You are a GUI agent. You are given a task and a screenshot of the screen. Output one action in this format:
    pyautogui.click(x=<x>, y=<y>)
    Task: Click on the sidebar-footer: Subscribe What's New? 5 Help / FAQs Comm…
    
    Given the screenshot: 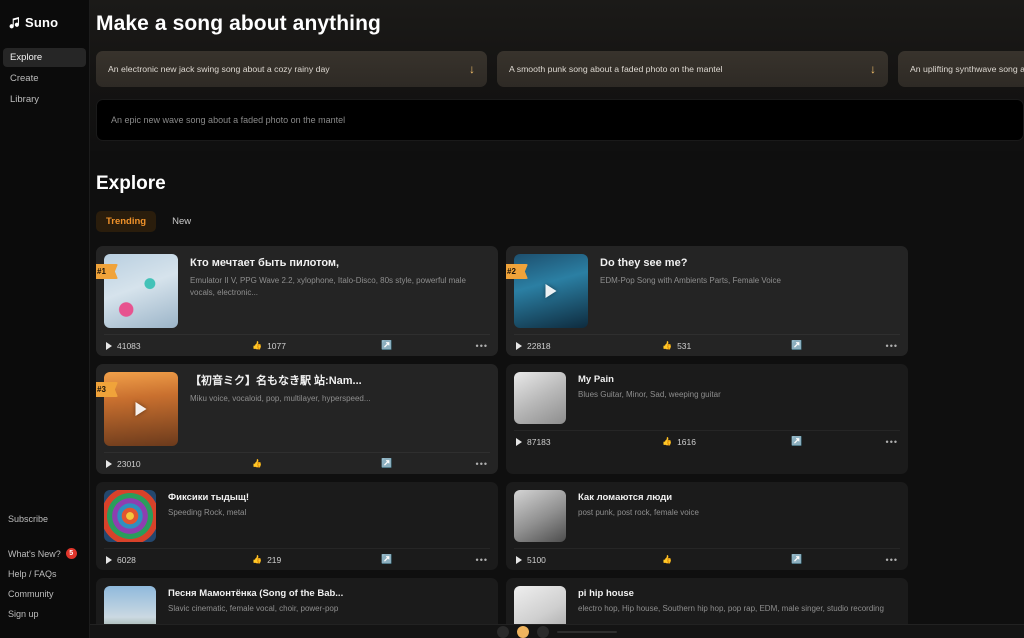 What is the action you would take?
    pyautogui.click(x=45, y=566)
    